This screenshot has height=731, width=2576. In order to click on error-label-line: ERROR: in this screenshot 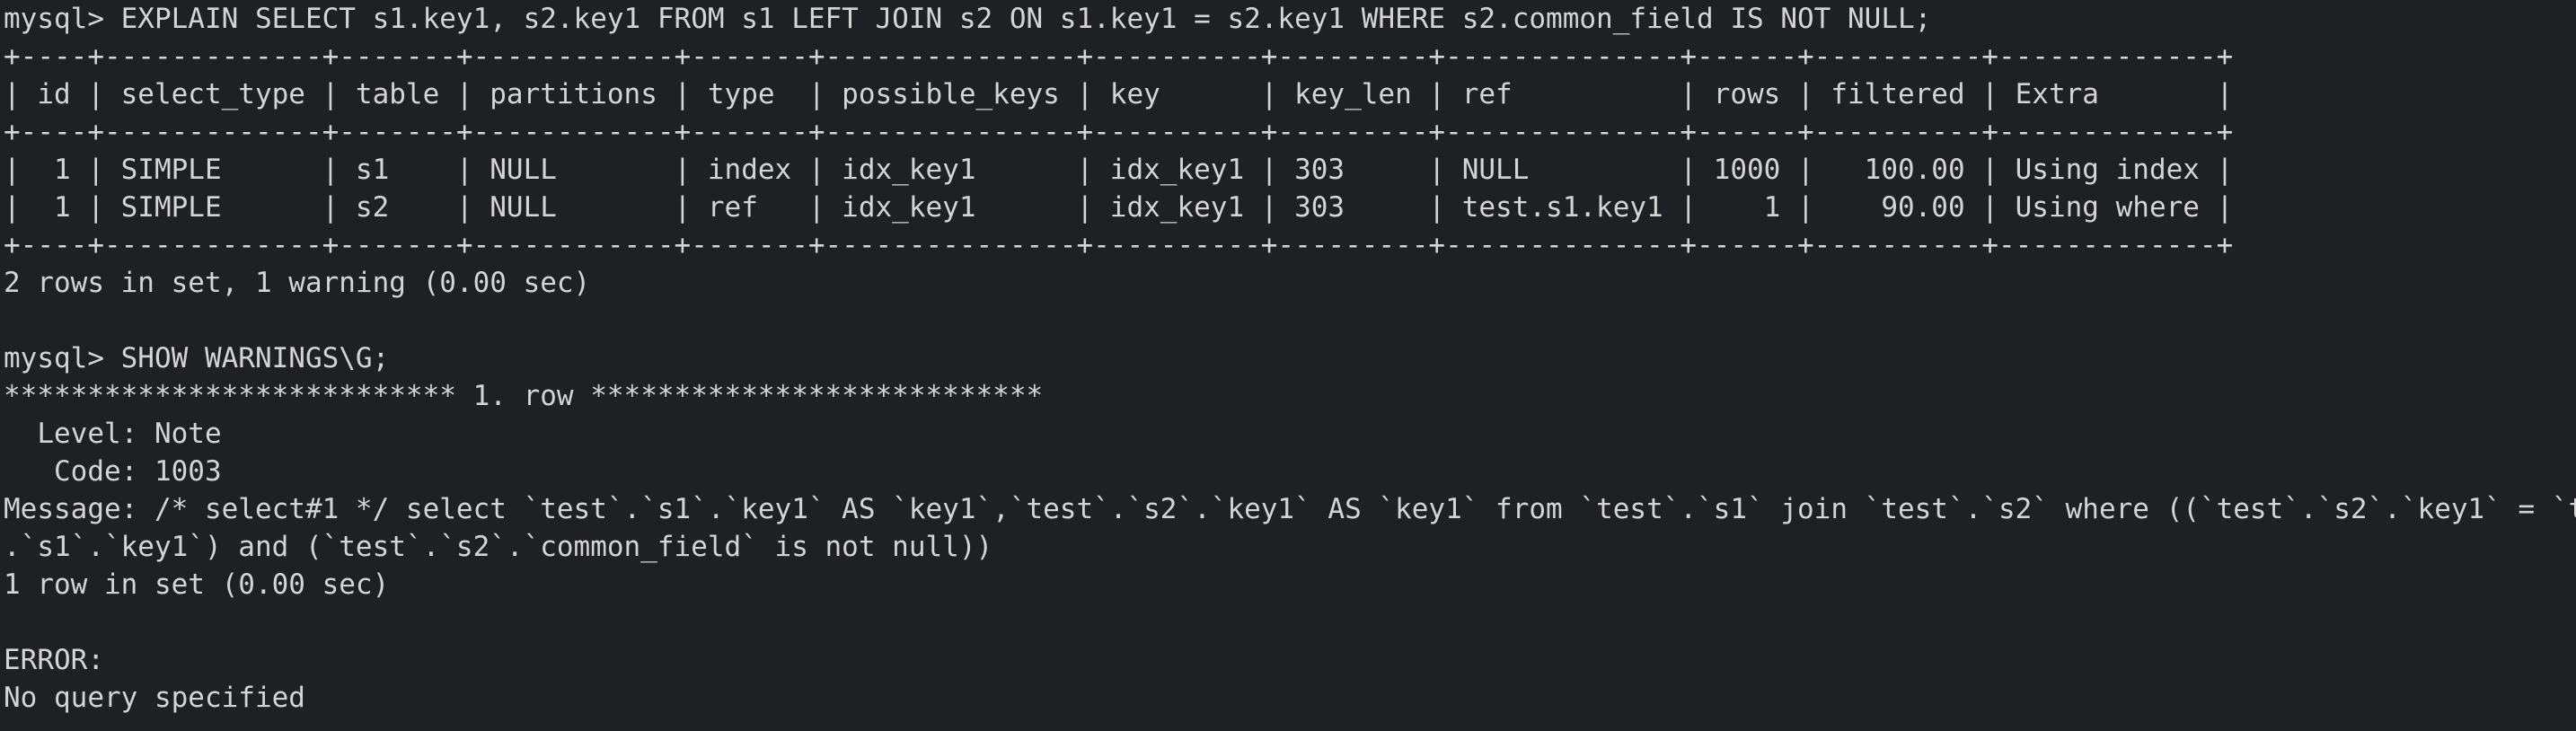, I will do `click(54, 660)`.